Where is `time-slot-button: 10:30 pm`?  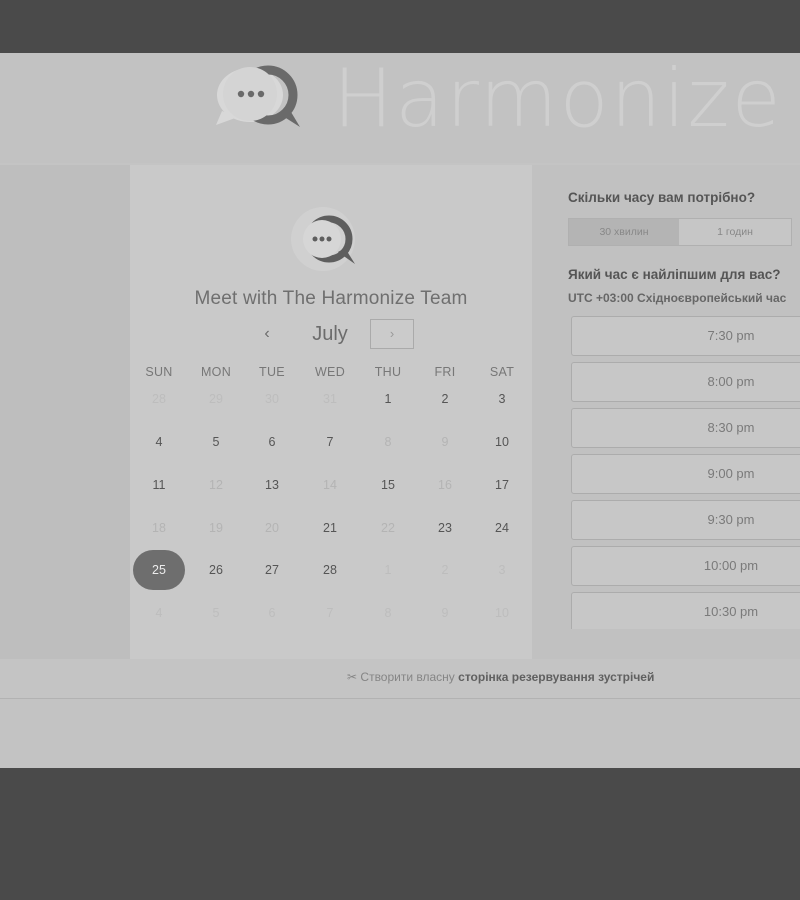 time-slot-button: 10:30 pm is located at coordinates (685, 610).